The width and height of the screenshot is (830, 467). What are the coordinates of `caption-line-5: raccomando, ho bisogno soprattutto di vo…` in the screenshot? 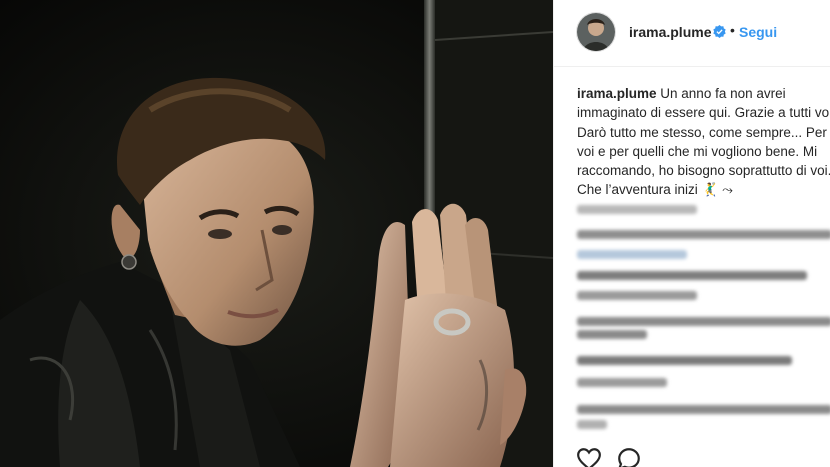 It's located at (703, 171).